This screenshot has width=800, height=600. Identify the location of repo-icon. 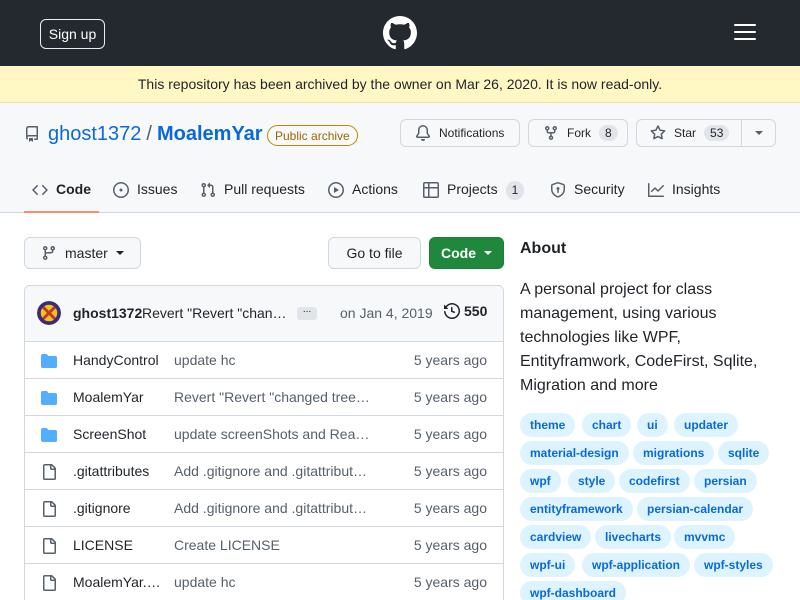
(31, 134).